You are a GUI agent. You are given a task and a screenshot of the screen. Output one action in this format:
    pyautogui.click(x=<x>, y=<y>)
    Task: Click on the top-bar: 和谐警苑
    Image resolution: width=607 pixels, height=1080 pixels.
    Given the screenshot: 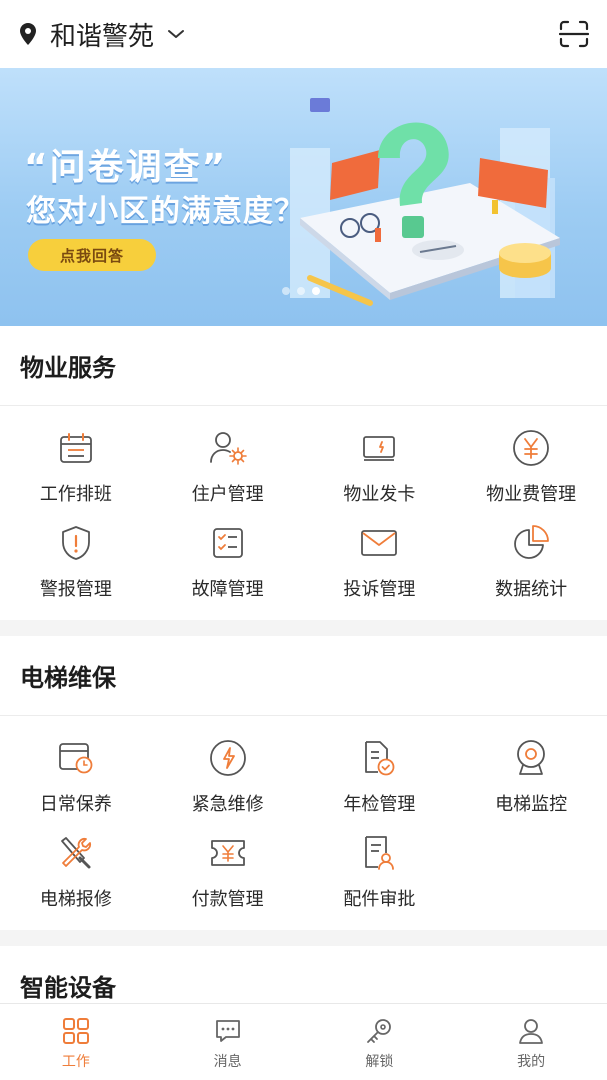 What is the action you would take?
    pyautogui.click(x=303, y=34)
    